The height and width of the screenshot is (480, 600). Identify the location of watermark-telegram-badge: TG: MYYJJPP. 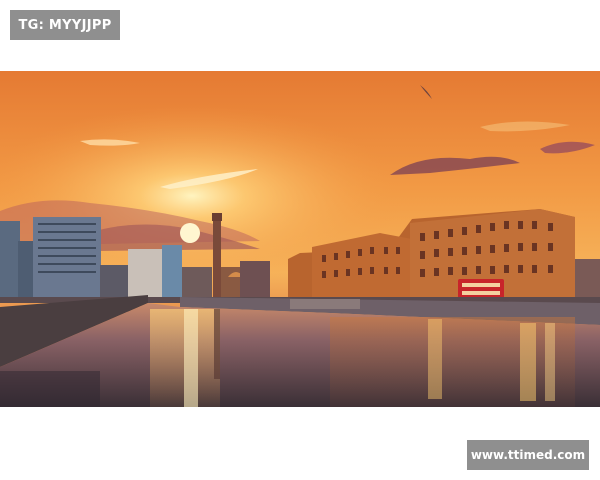
(65, 25).